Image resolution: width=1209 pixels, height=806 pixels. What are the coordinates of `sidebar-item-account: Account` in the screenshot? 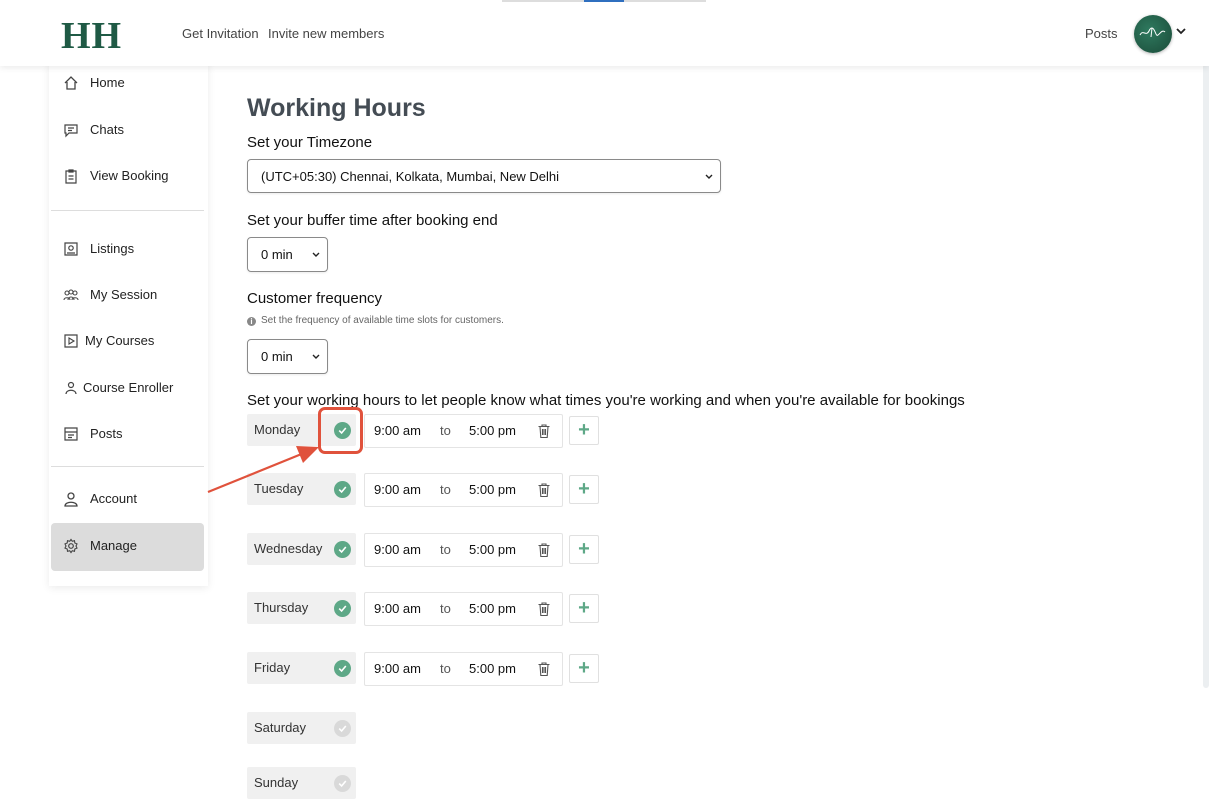 It's located at (127, 499).